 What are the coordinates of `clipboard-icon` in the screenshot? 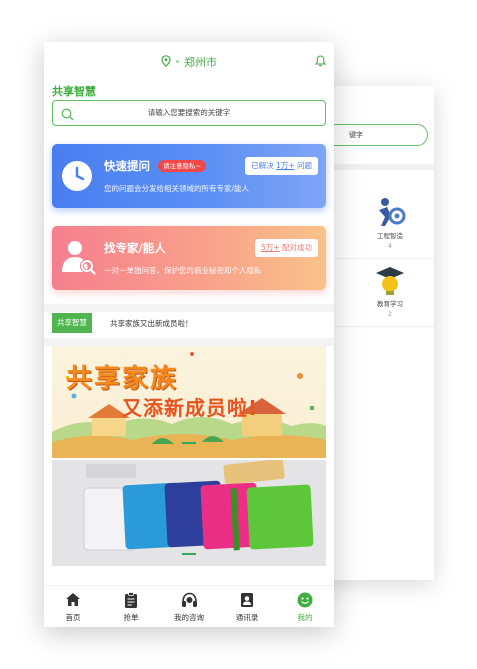 It's located at (131, 600).